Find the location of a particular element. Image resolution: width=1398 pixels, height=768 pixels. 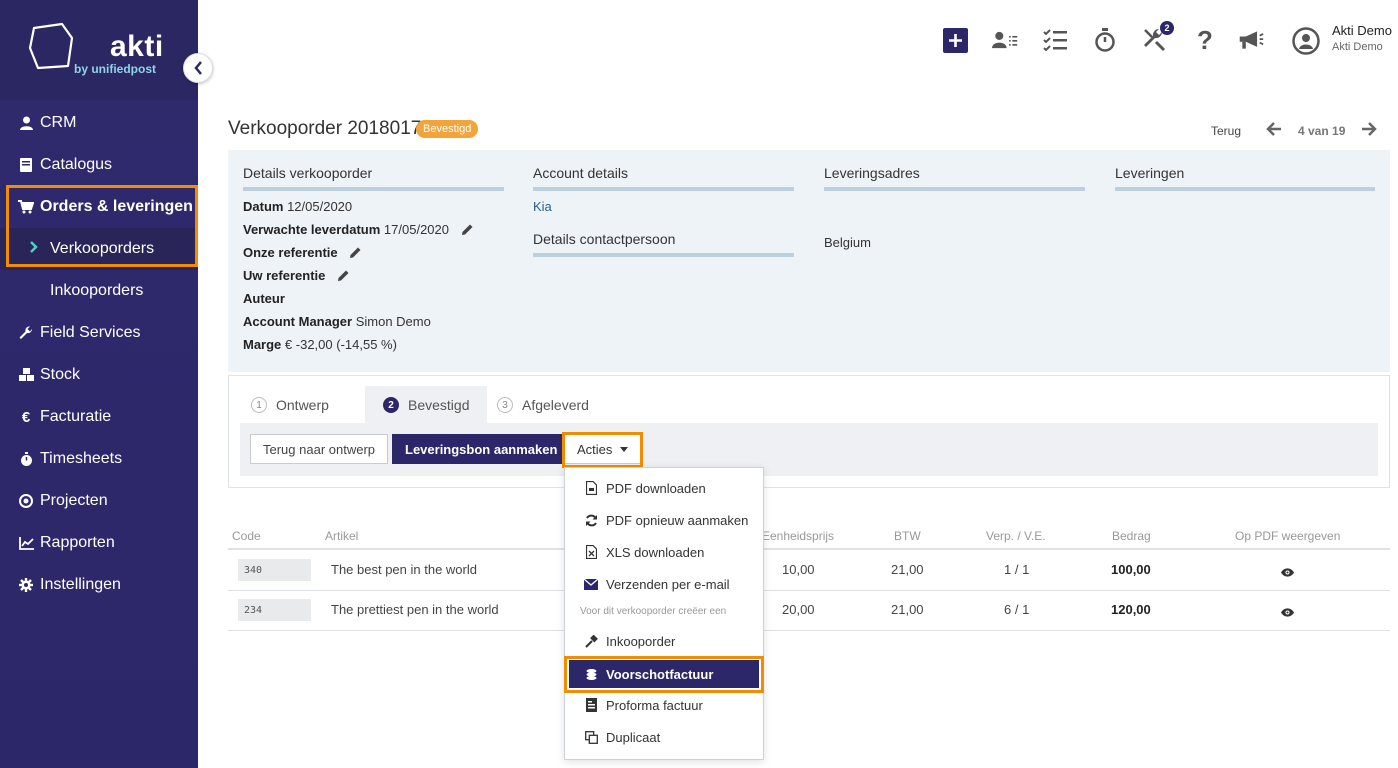

field-account-manager: Account Manager Simon Demo is located at coordinates (337, 321).